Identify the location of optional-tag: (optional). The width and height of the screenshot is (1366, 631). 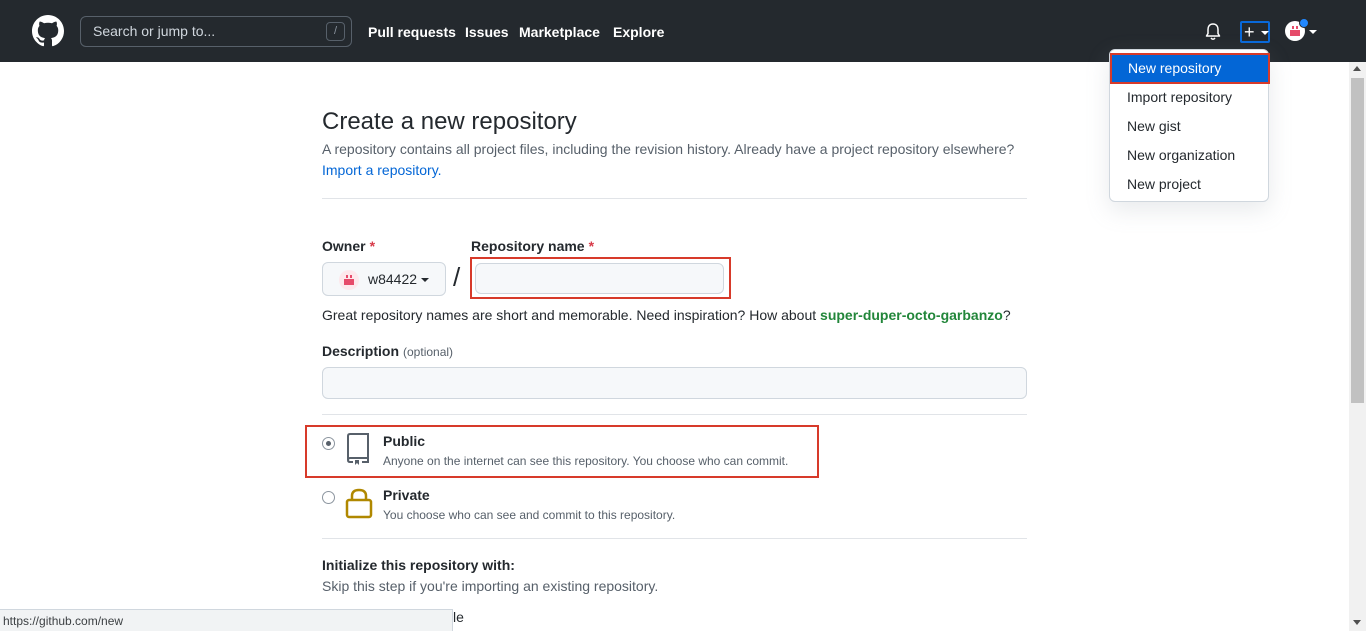
(428, 352).